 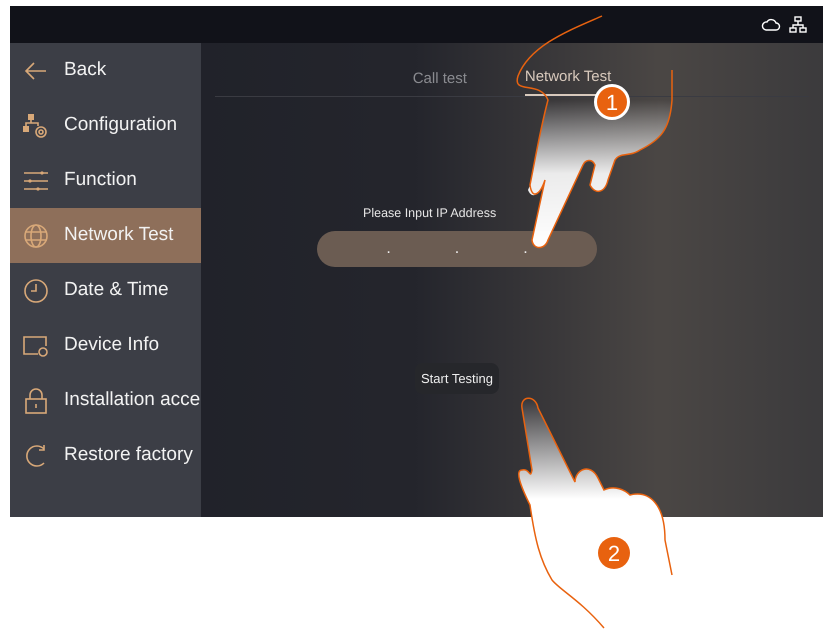 What do you see at coordinates (105, 180) in the screenshot?
I see `sidebar-item: Function` at bounding box center [105, 180].